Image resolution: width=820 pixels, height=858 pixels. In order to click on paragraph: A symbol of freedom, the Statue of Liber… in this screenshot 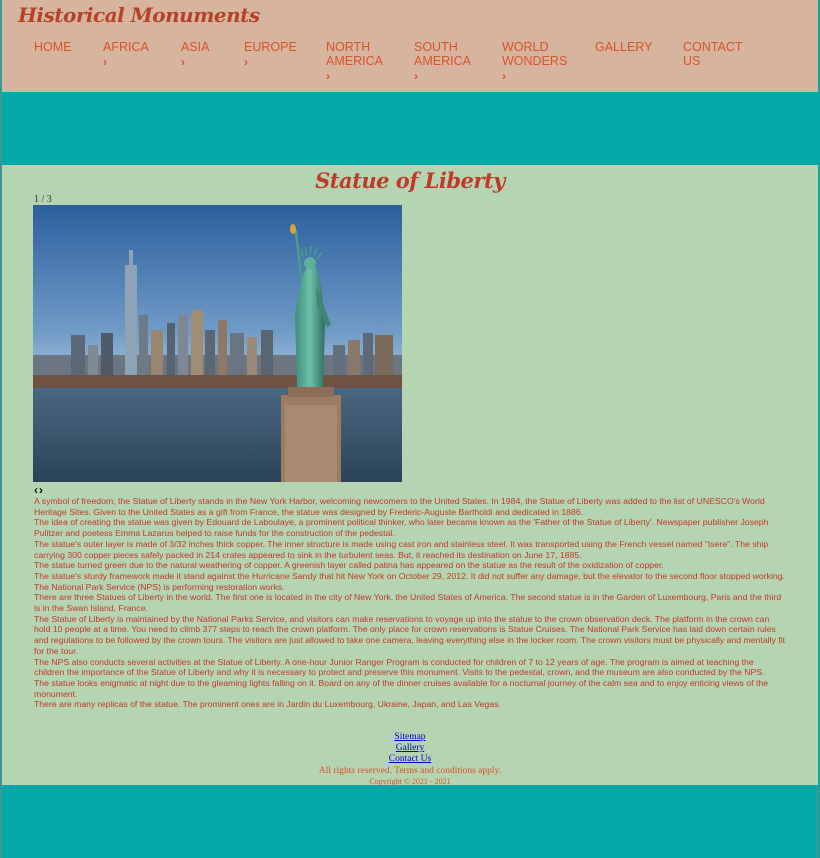, I will do `click(399, 506)`.